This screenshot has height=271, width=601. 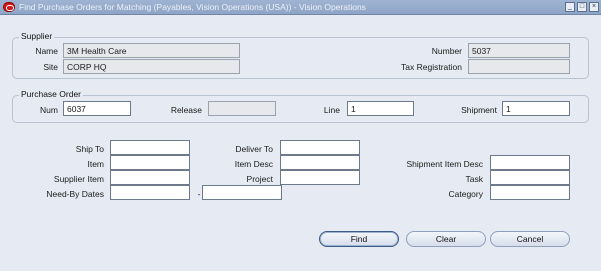 I want to click on supplier-site-label: Site, so click(x=50, y=67).